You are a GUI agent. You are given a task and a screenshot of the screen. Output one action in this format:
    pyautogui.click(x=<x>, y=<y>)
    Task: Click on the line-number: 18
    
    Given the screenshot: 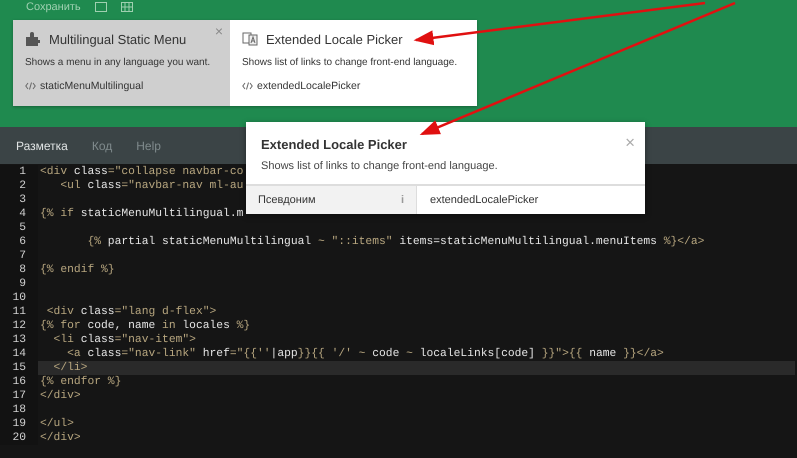 What is the action you would take?
    pyautogui.click(x=18, y=410)
    